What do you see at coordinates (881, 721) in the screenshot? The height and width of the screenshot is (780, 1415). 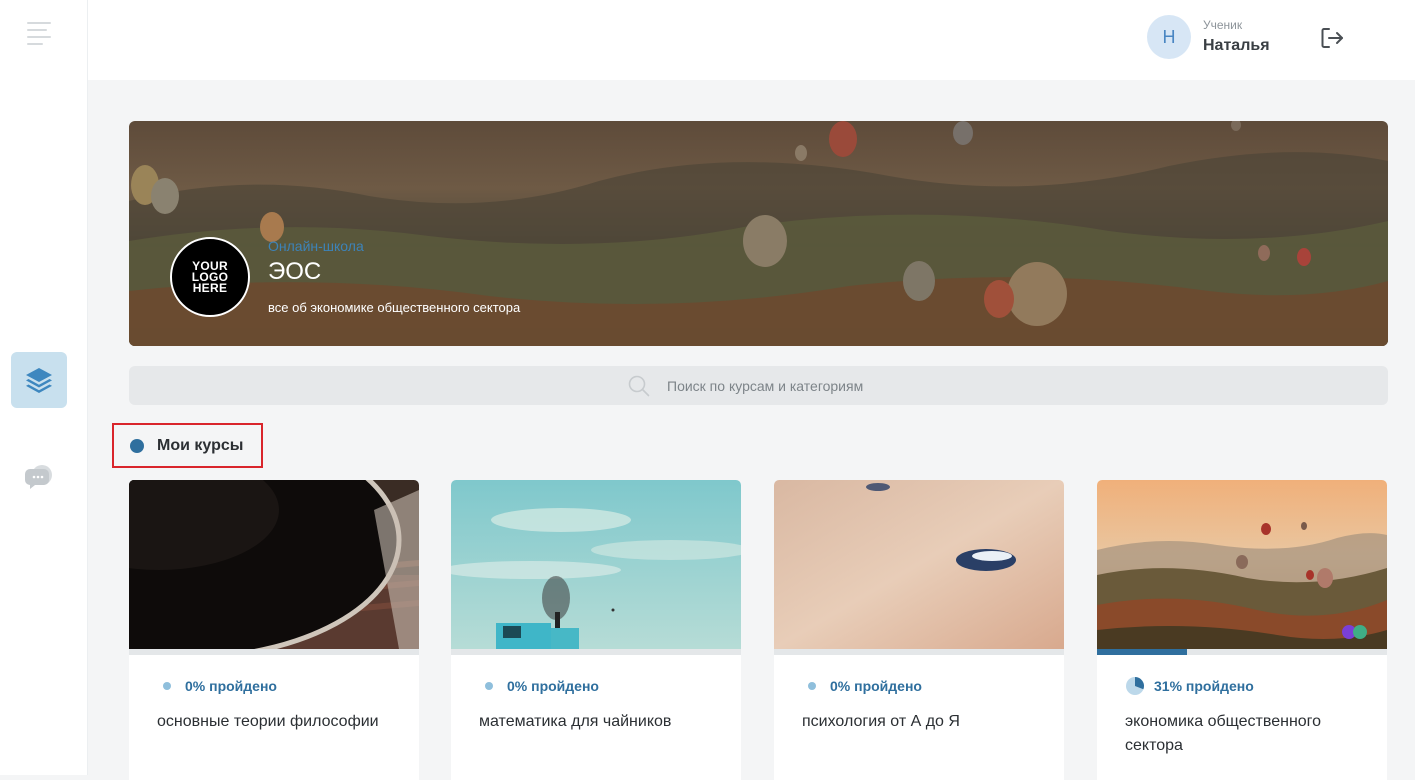 I see `course-title: психология от А до Я` at bounding box center [881, 721].